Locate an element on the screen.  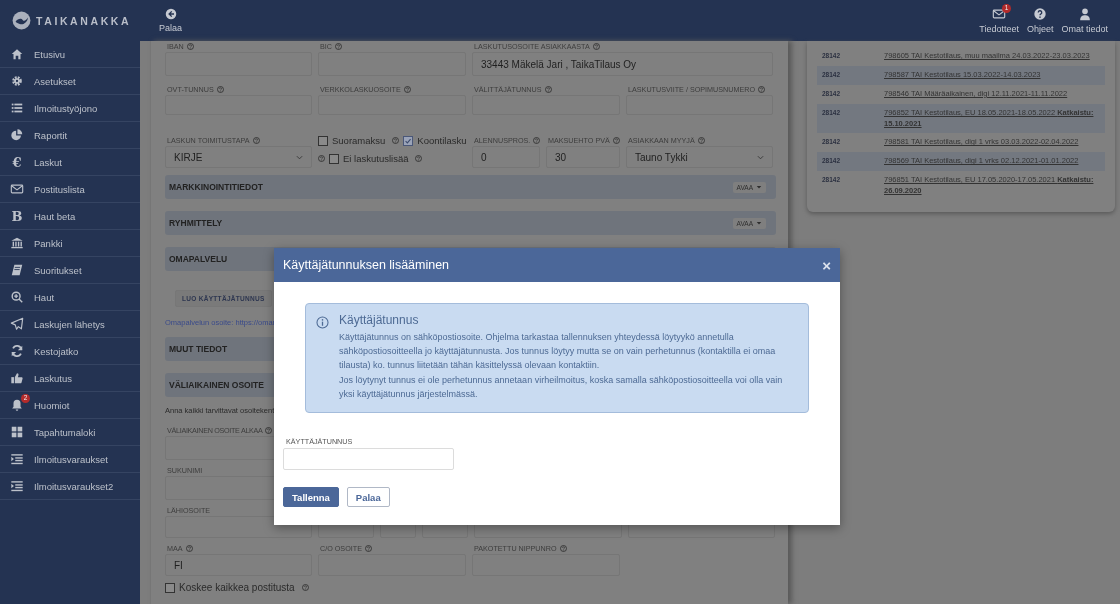
save-button: Tallenna is located at coordinates (311, 497).